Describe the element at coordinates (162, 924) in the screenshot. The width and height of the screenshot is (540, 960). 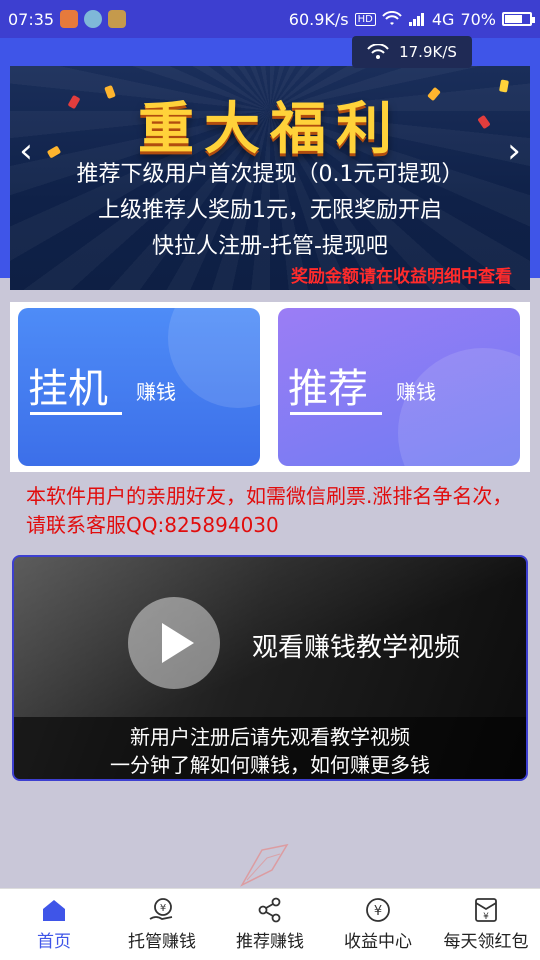
I see `tab-hosted-earn: ¥ 托管赚钱` at that location.